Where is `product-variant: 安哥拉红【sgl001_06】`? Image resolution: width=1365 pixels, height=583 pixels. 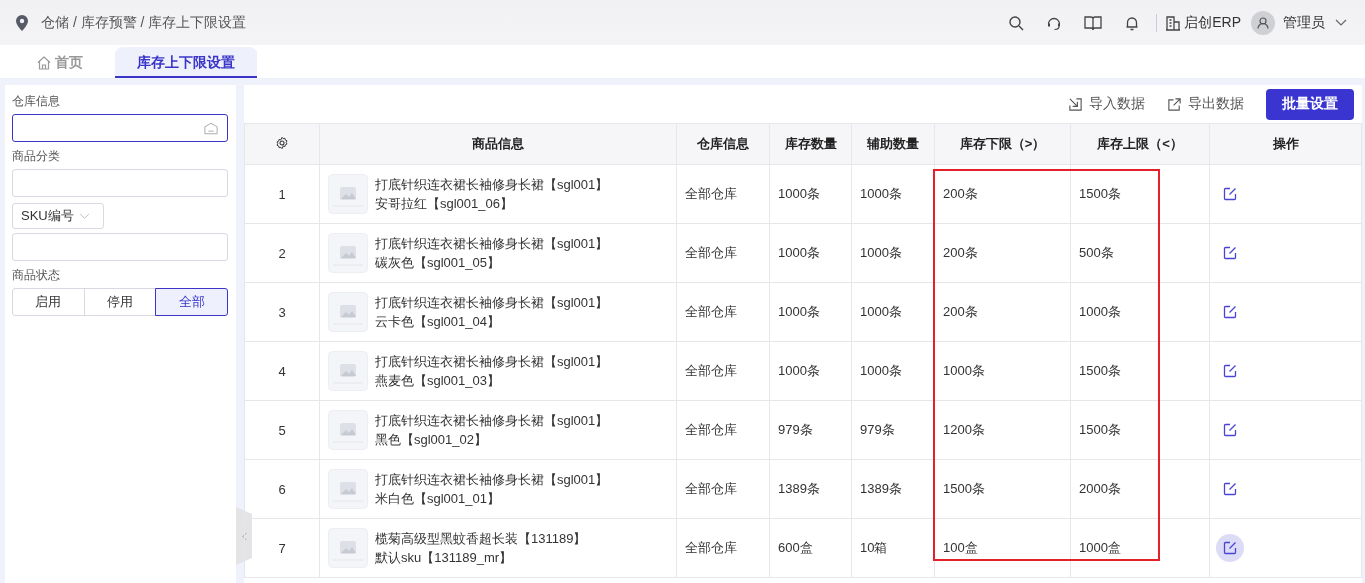
product-variant: 安哥拉红【sgl001_06】 is located at coordinates (444, 204).